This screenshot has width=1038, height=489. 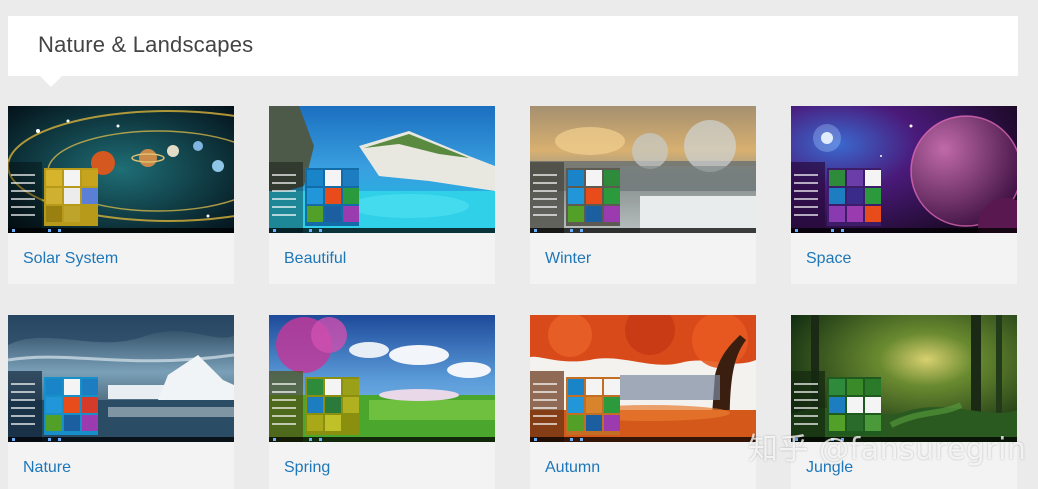 What do you see at coordinates (643, 169) in the screenshot?
I see `thumbnail-winter` at bounding box center [643, 169].